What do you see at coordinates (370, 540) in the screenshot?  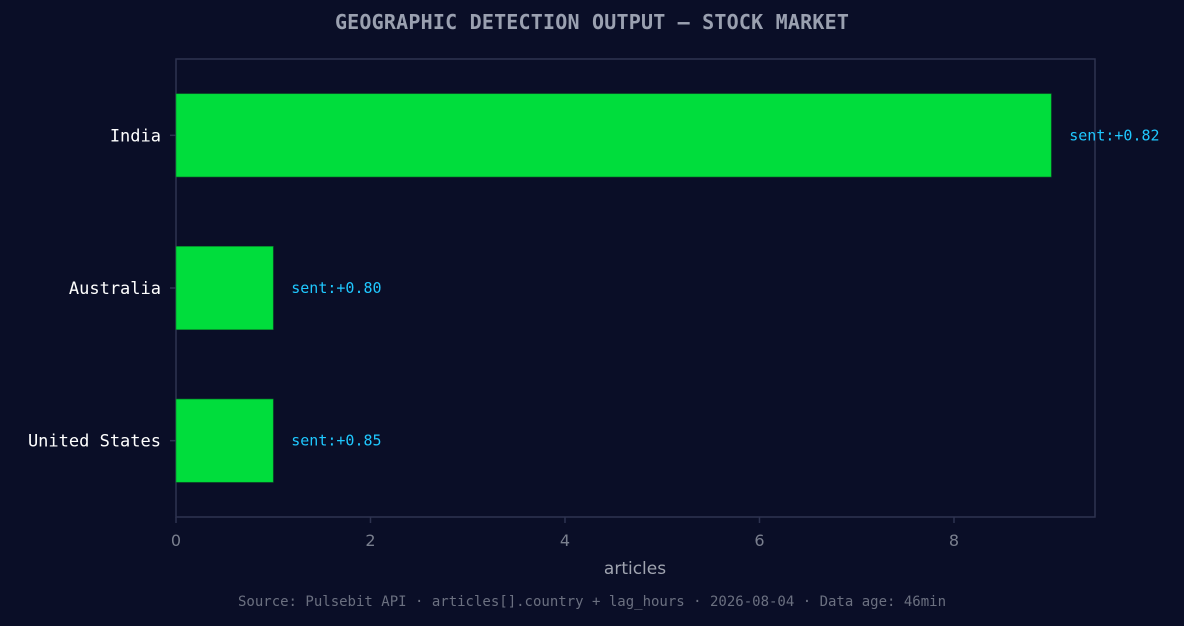 I see `x-tick-label: 2` at bounding box center [370, 540].